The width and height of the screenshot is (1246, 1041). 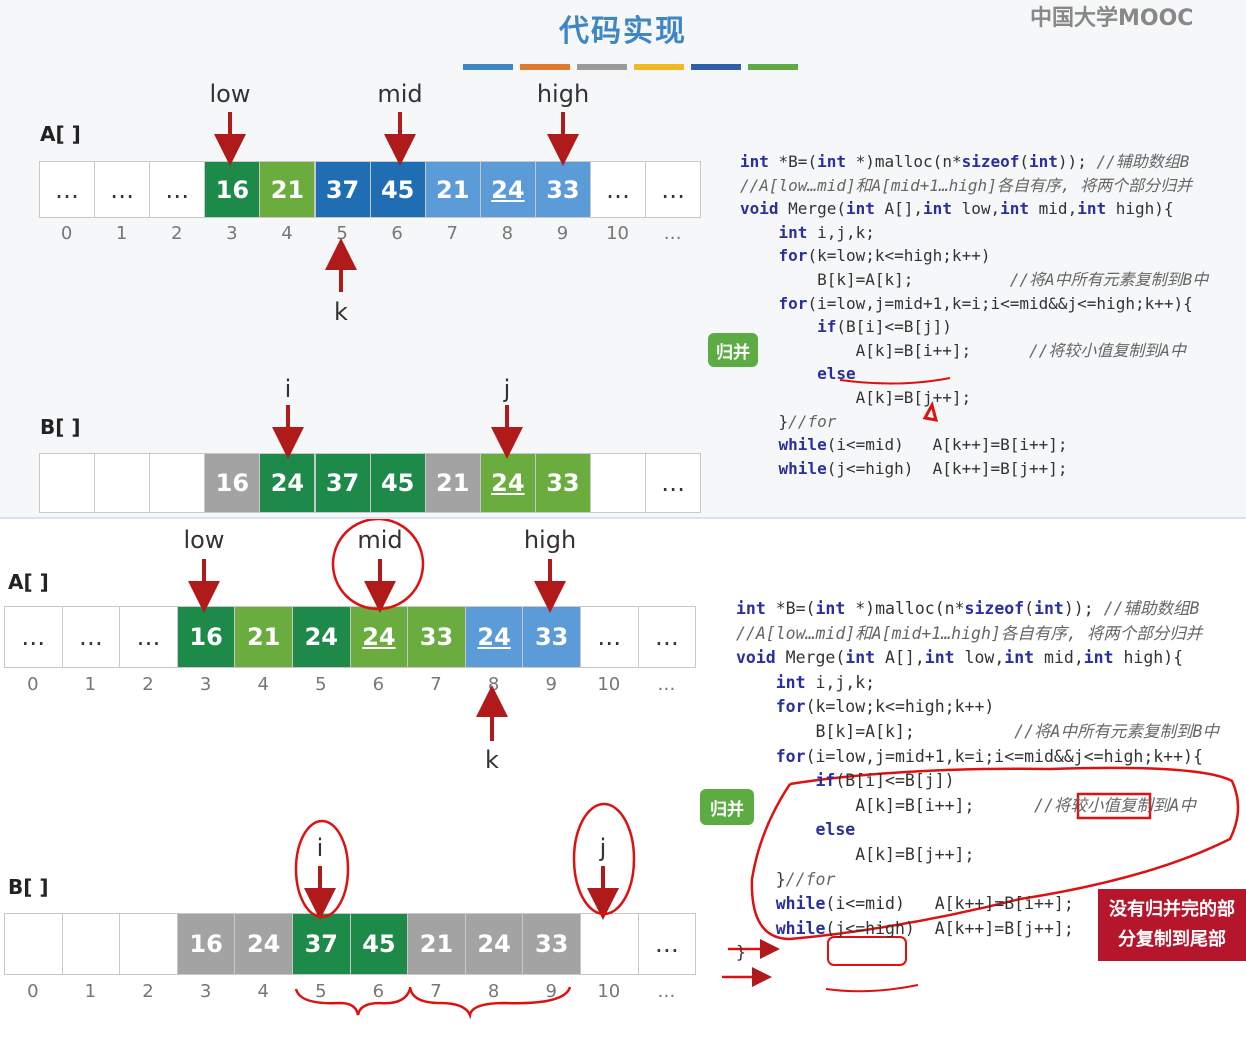 I want to click on array-b-name: B[ ], so click(x=28, y=887).